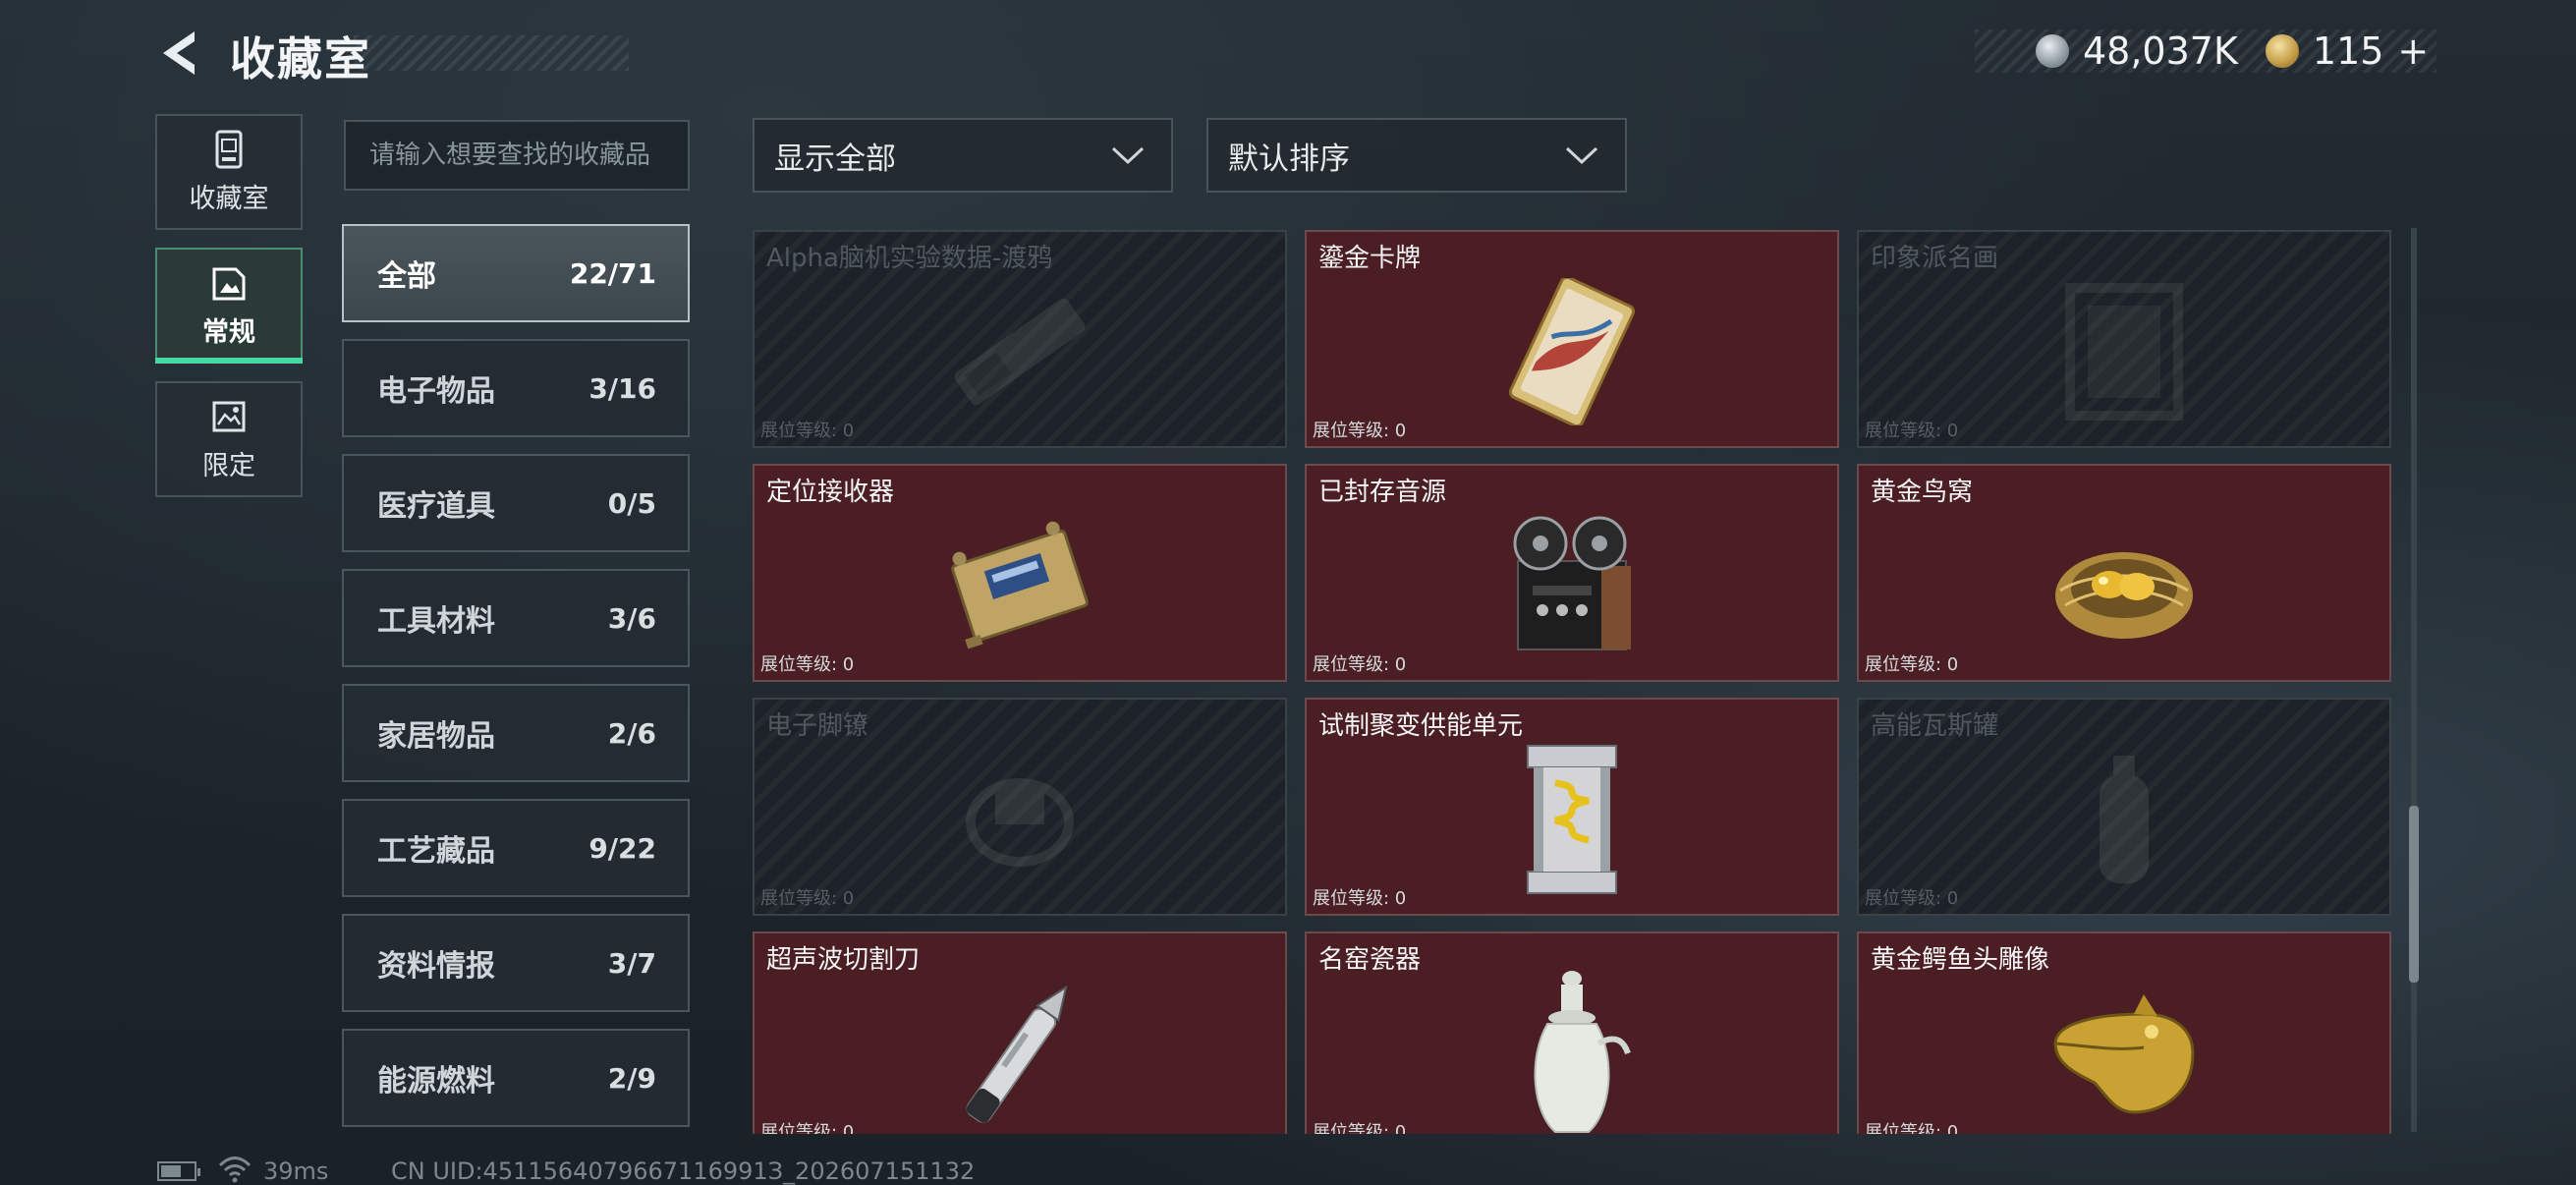 The width and height of the screenshot is (2576, 1185). Describe the element at coordinates (2282, 51) in the screenshot. I see `gold-coin-icon` at that location.